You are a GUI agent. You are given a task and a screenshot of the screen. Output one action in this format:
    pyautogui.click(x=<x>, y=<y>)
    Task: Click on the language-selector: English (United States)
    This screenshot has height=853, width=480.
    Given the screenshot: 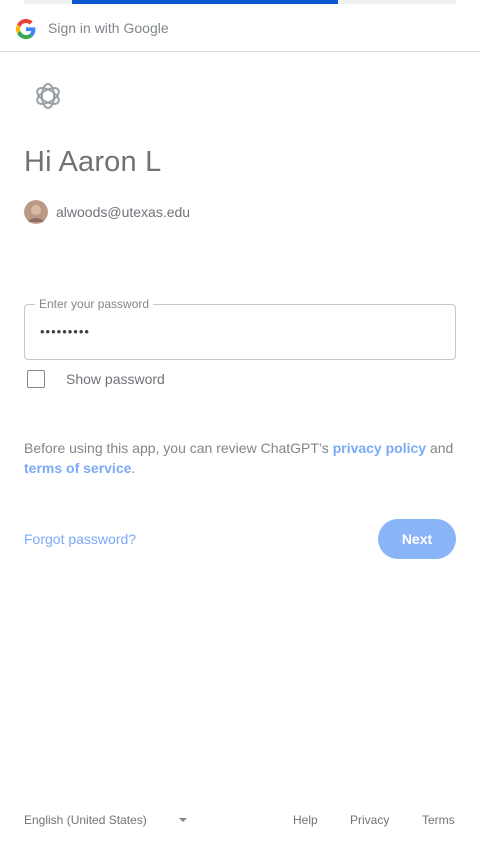 What is the action you would take?
    pyautogui.click(x=105, y=820)
    